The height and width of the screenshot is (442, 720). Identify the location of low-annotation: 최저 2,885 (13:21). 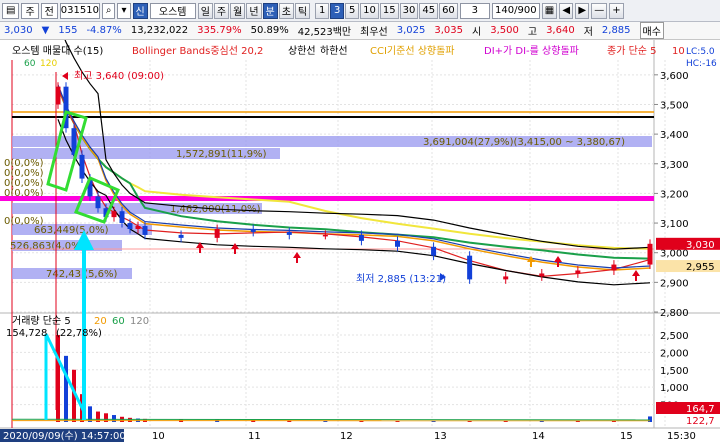
(401, 279).